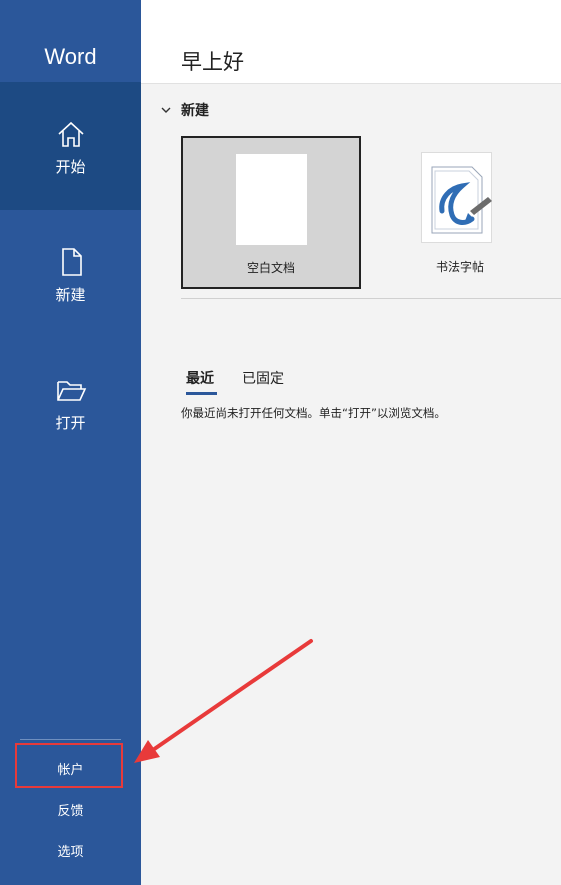 The height and width of the screenshot is (885, 561). What do you see at coordinates (70, 850) in the screenshot?
I see `sidebar-item-options: 选项` at bounding box center [70, 850].